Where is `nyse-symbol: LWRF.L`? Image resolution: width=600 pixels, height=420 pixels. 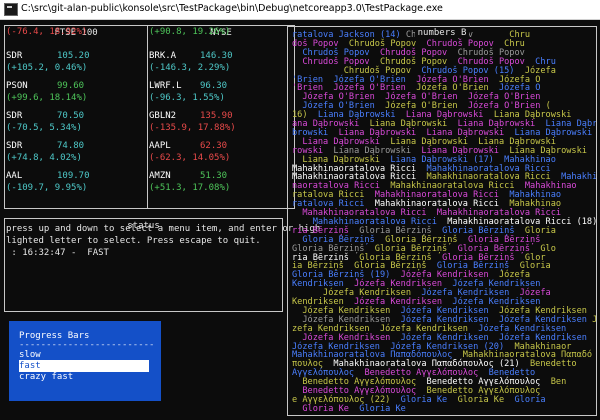
nyse-symbol: LWRF.L is located at coordinates (165, 86).